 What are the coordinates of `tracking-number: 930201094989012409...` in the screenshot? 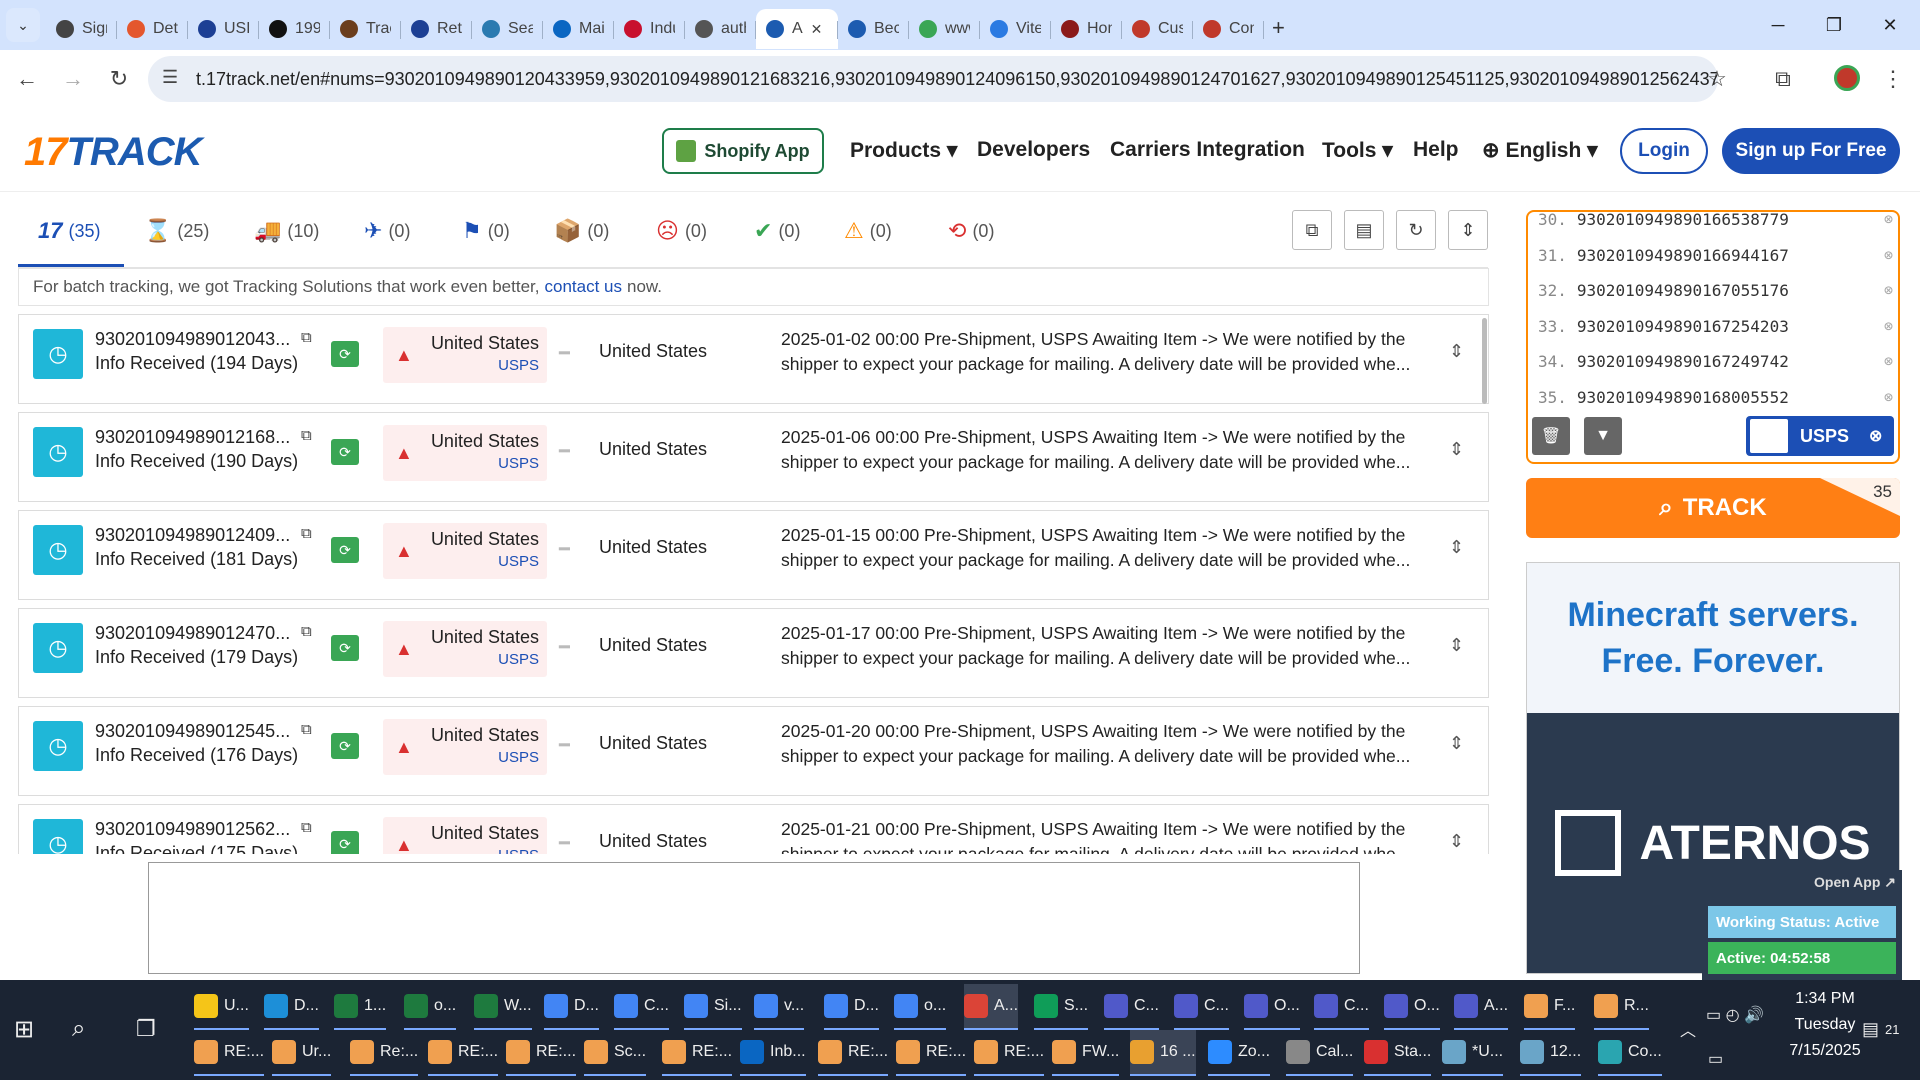 It's located at (192, 535).